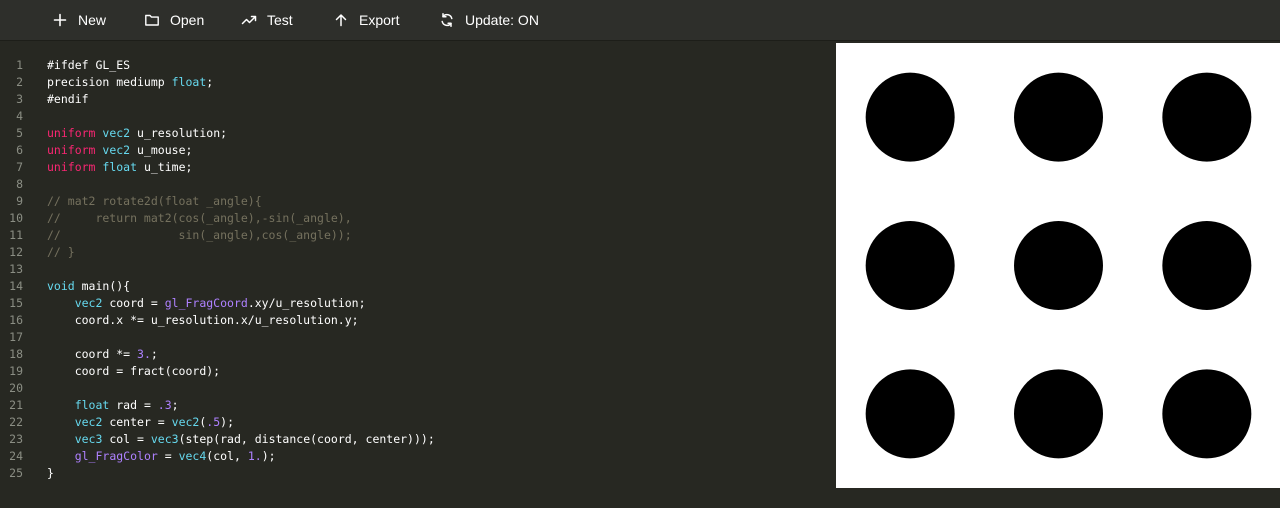 The image size is (1280, 508). Describe the element at coordinates (418, 65) in the screenshot. I see `code-line: 1 #ifdef GL_ES` at that location.